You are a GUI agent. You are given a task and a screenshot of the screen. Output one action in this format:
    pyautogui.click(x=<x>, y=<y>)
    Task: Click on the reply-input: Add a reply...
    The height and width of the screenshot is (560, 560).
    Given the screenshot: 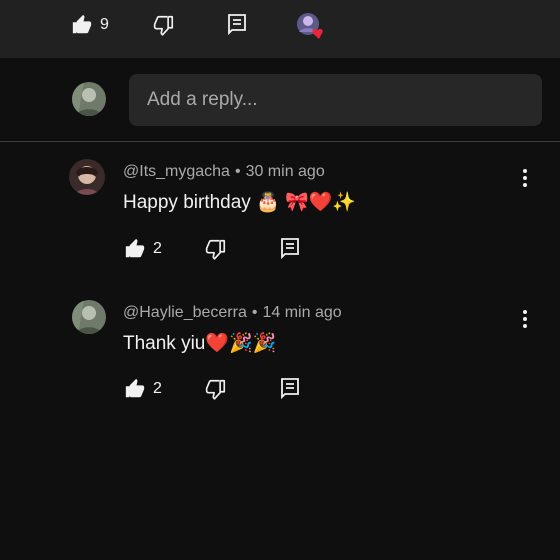 What is the action you would take?
    pyautogui.click(x=335, y=100)
    